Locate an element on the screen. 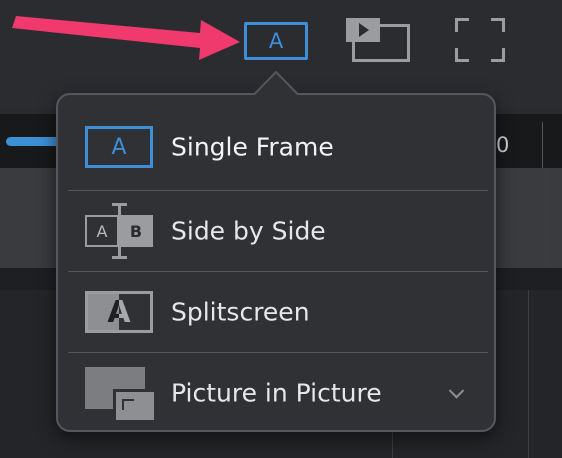 This screenshot has width=562, height=458. chevron-down-icon is located at coordinates (456, 391).